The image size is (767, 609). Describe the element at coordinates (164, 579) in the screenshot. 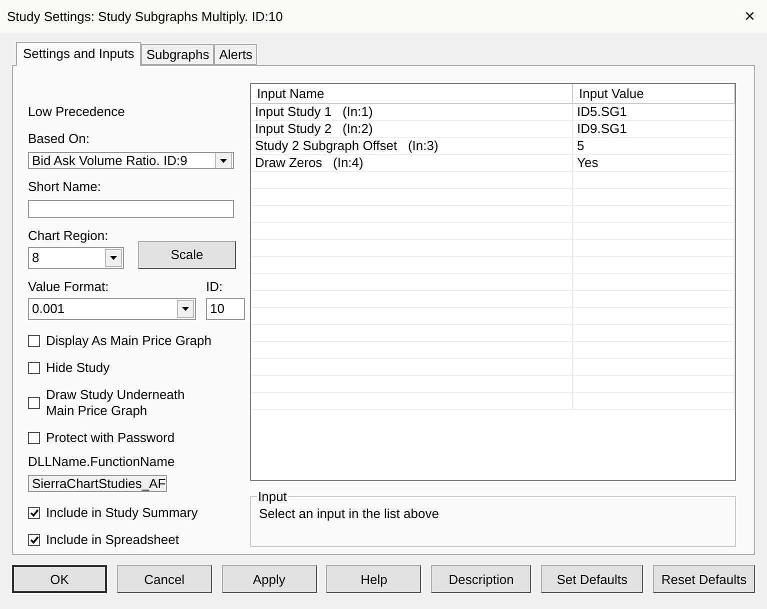

I see `dialog-button: Cancel` at that location.